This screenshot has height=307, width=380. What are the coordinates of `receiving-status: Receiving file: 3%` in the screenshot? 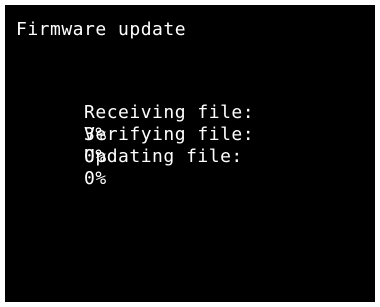 It's located at (135, 112).